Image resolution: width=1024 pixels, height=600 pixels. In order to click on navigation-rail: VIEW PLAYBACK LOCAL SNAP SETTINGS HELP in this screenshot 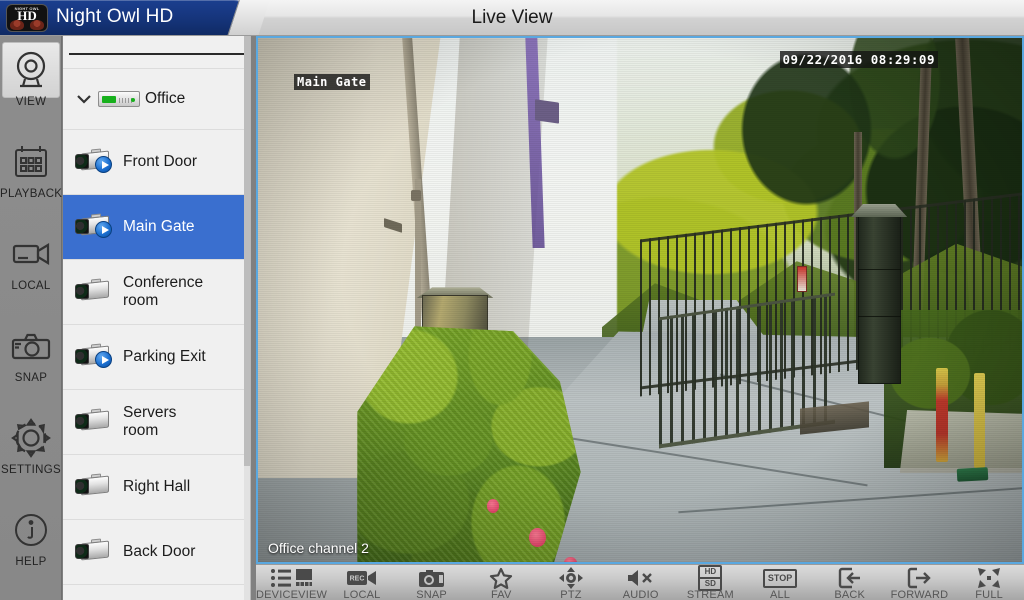, I will do `click(31, 318)`.